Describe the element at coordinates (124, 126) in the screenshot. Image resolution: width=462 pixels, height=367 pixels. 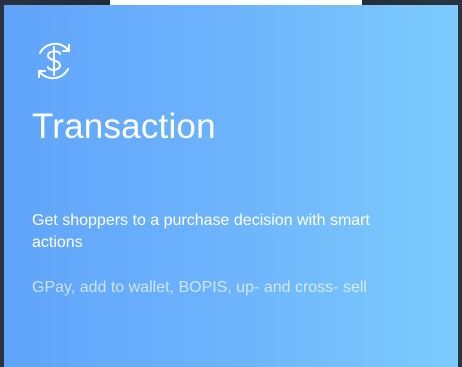
I see `card-title: Transaction` at that location.